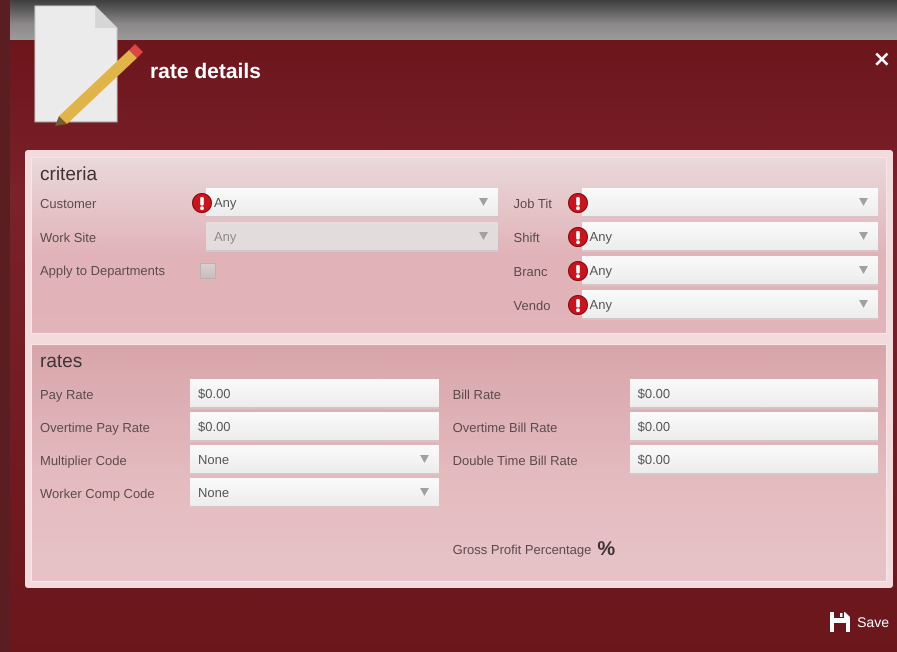 The width and height of the screenshot is (897, 652). I want to click on field-label: Work Site, so click(69, 237).